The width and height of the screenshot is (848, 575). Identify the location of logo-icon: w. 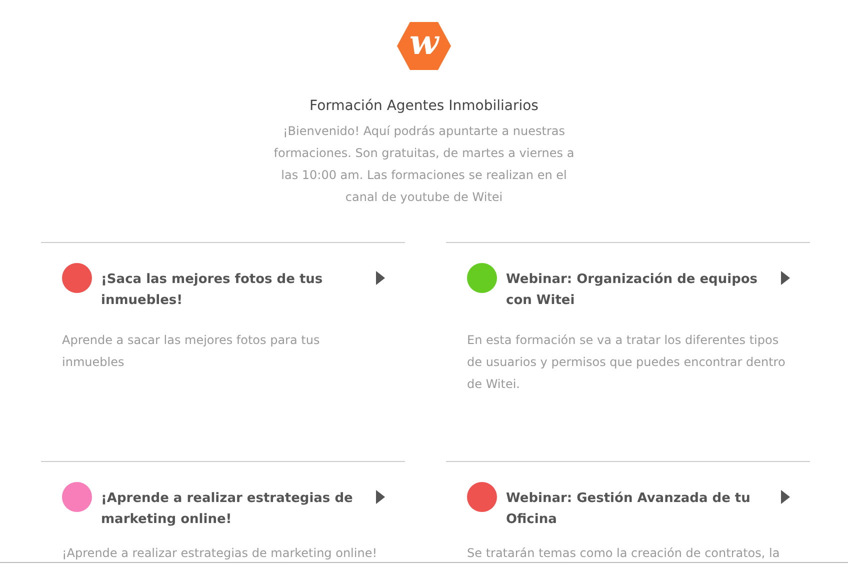
(424, 46).